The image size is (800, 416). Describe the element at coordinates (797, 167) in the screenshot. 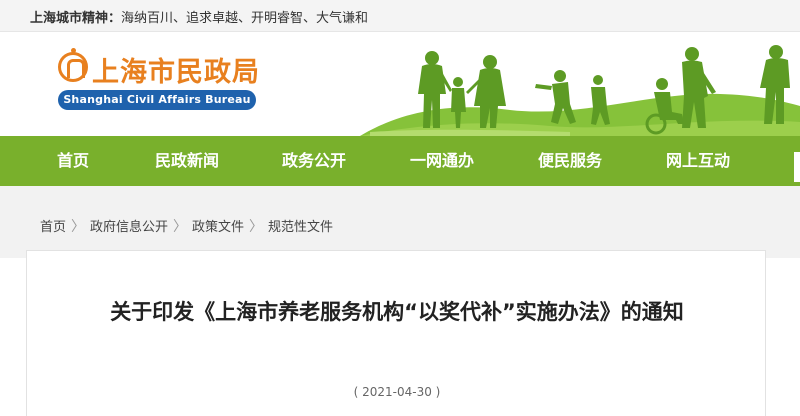

I see `nav-overflow-edge` at that location.